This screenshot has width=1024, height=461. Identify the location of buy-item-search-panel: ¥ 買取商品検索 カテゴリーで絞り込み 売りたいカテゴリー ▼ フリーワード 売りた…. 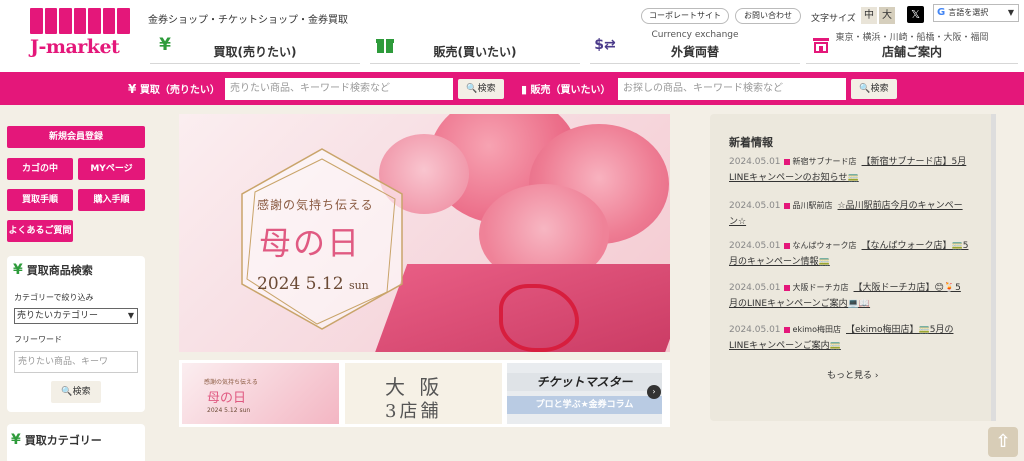
(76, 334).